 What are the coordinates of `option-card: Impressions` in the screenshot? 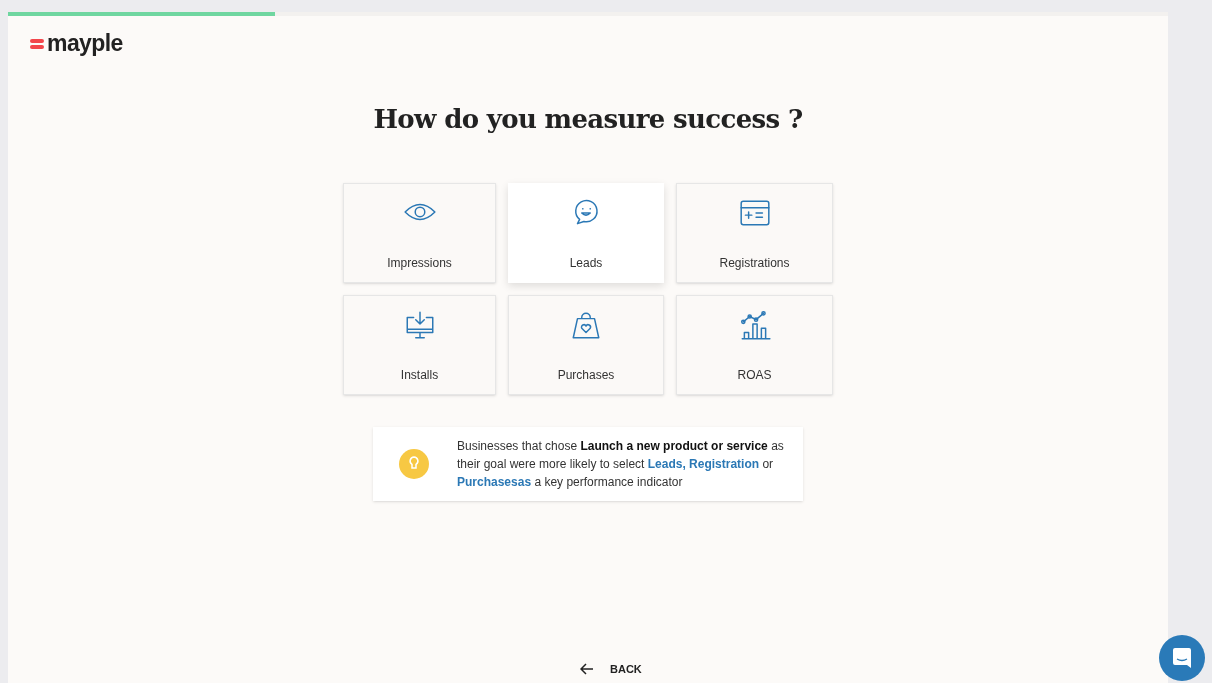 It's located at (419, 233).